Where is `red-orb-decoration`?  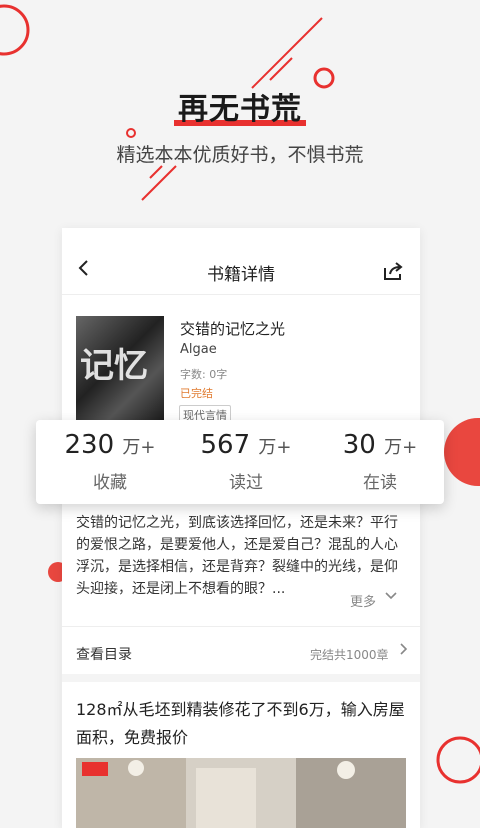
red-orb-decoration is located at coordinates (462, 452).